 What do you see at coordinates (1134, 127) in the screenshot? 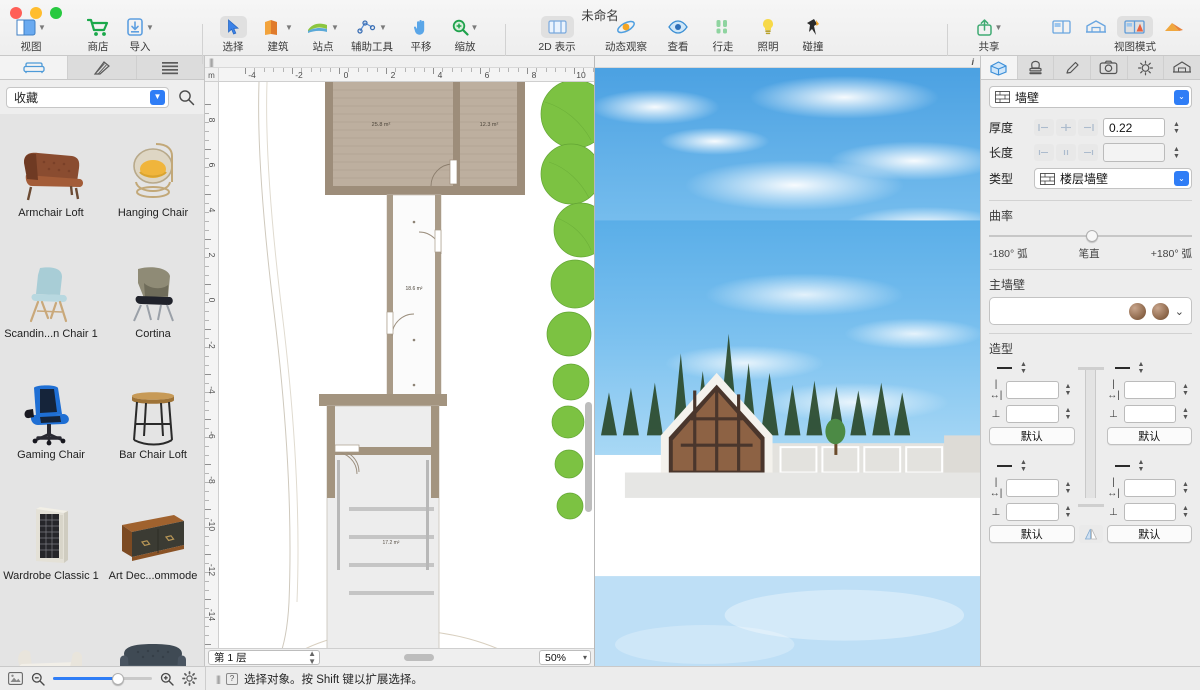
I see `thickness-input: 0.22` at bounding box center [1134, 127].